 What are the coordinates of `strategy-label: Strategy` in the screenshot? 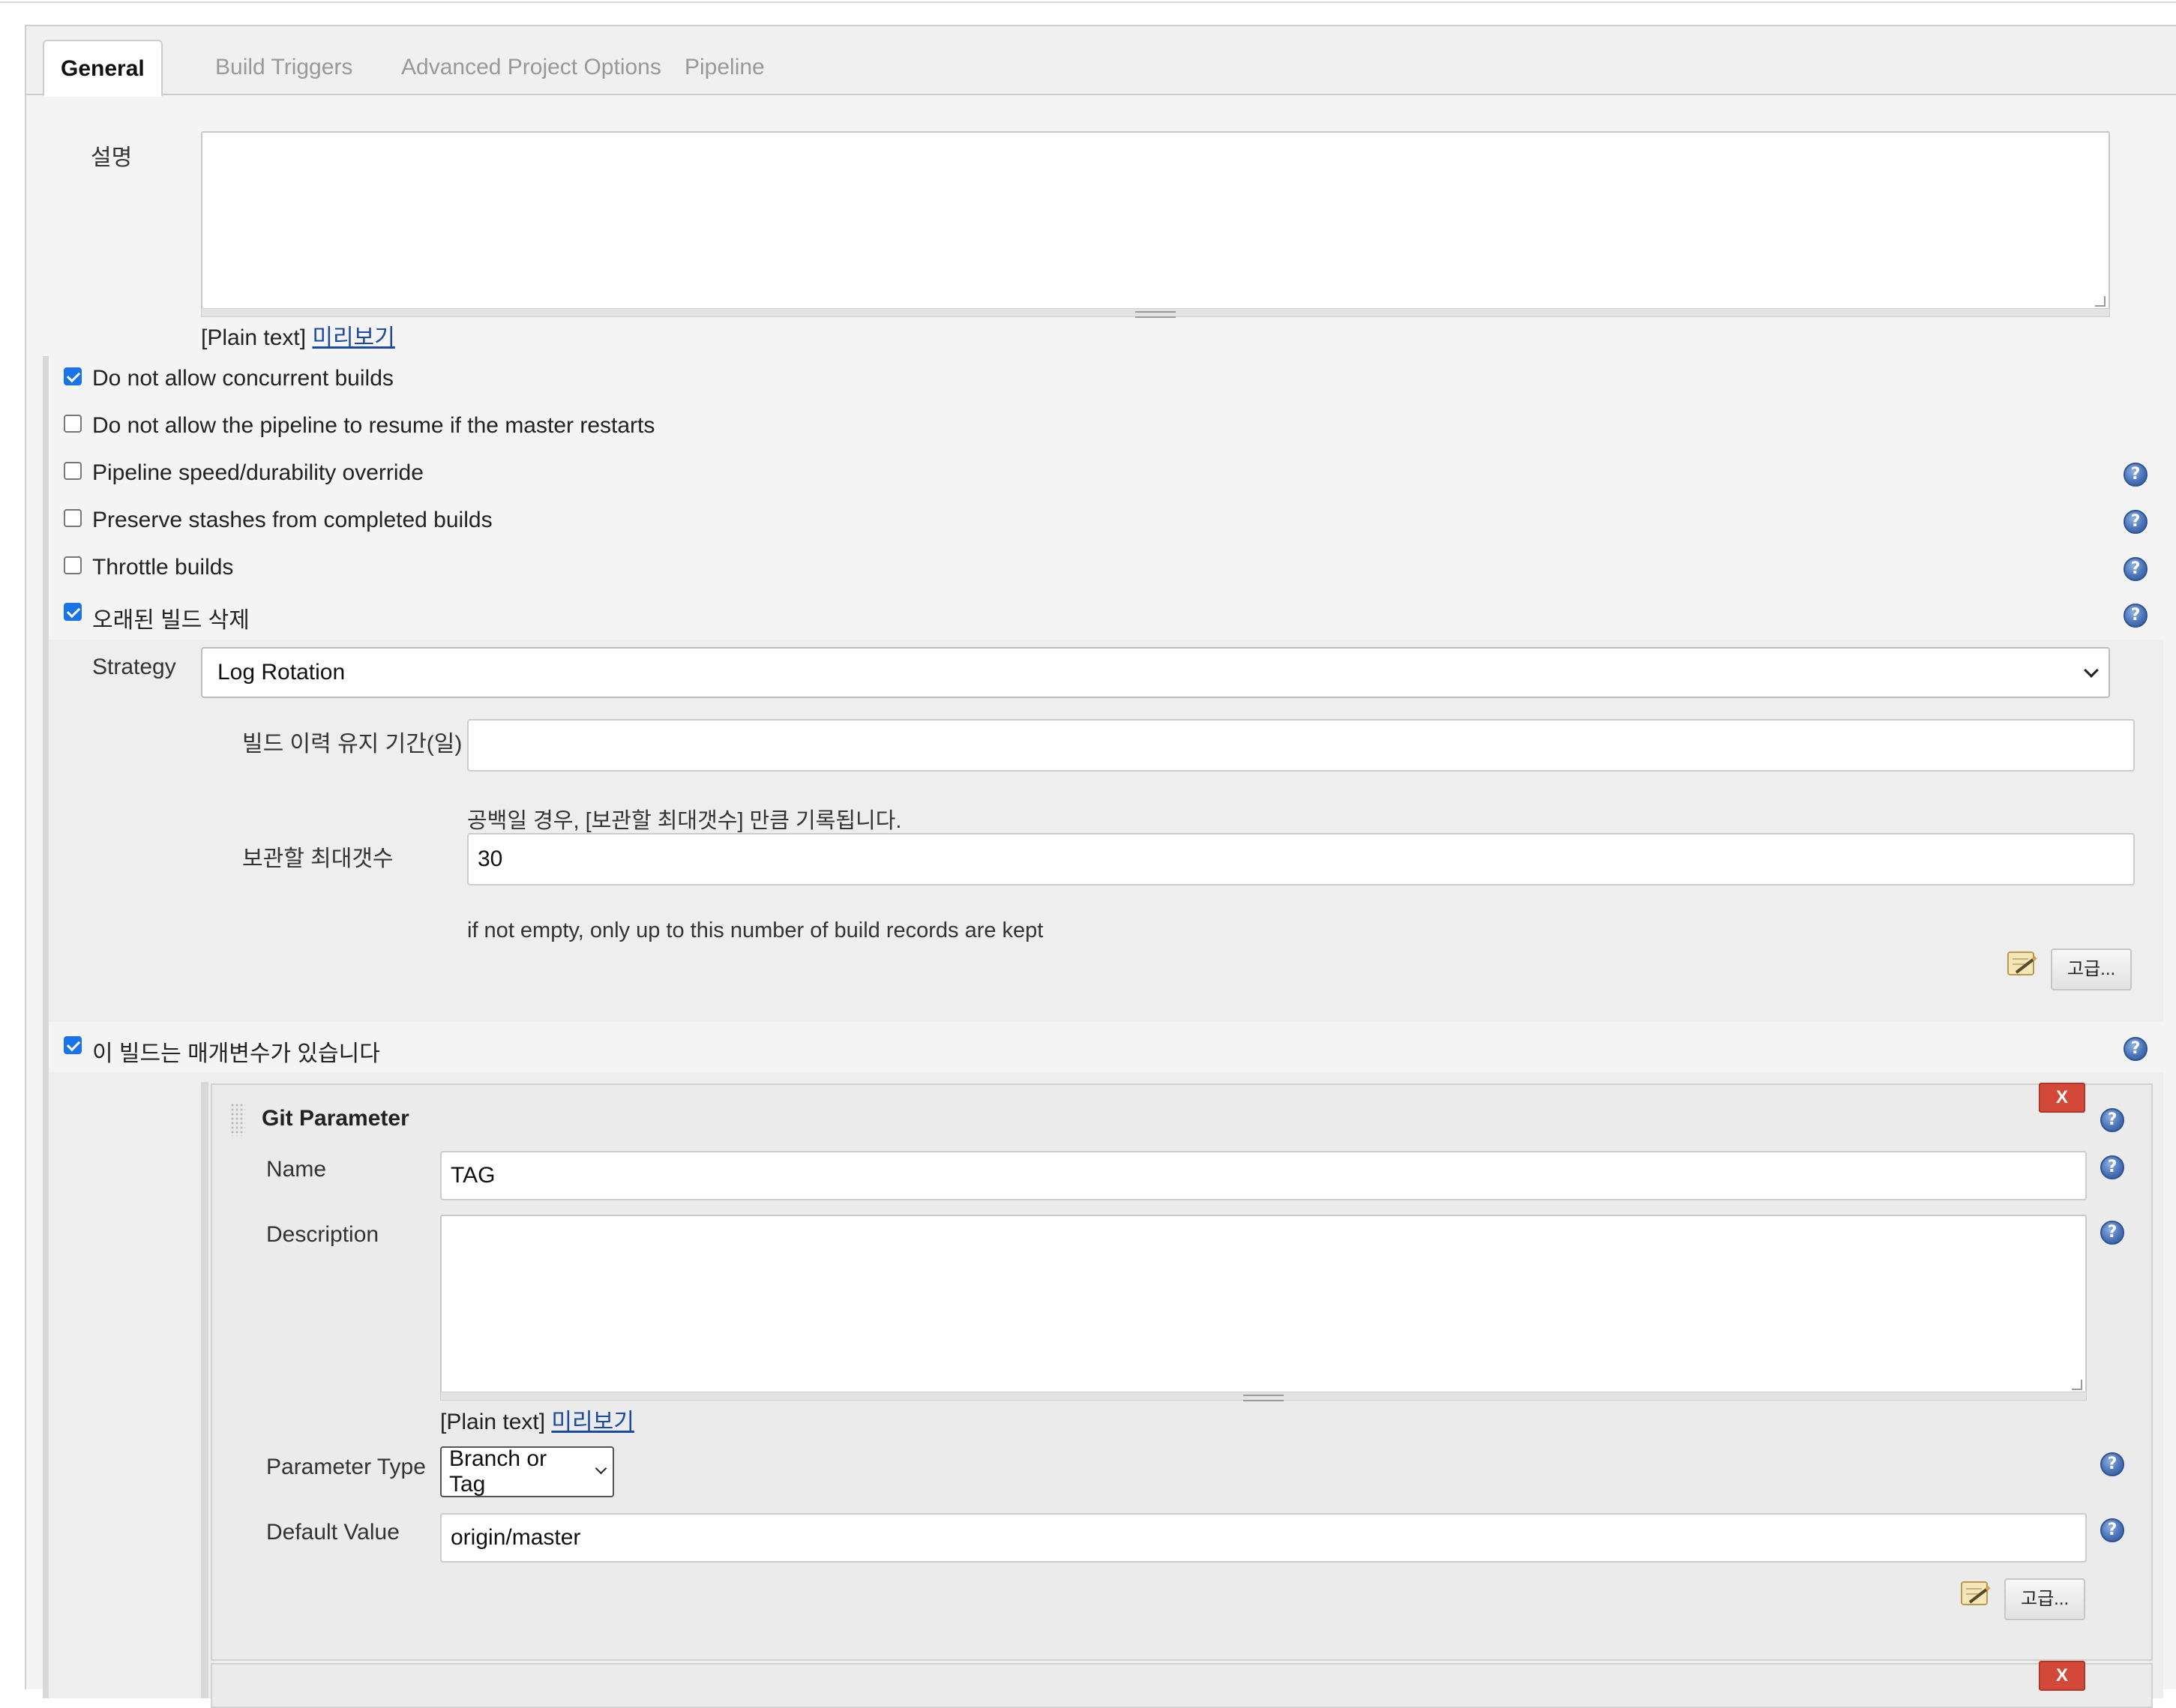 It's located at (134, 667).